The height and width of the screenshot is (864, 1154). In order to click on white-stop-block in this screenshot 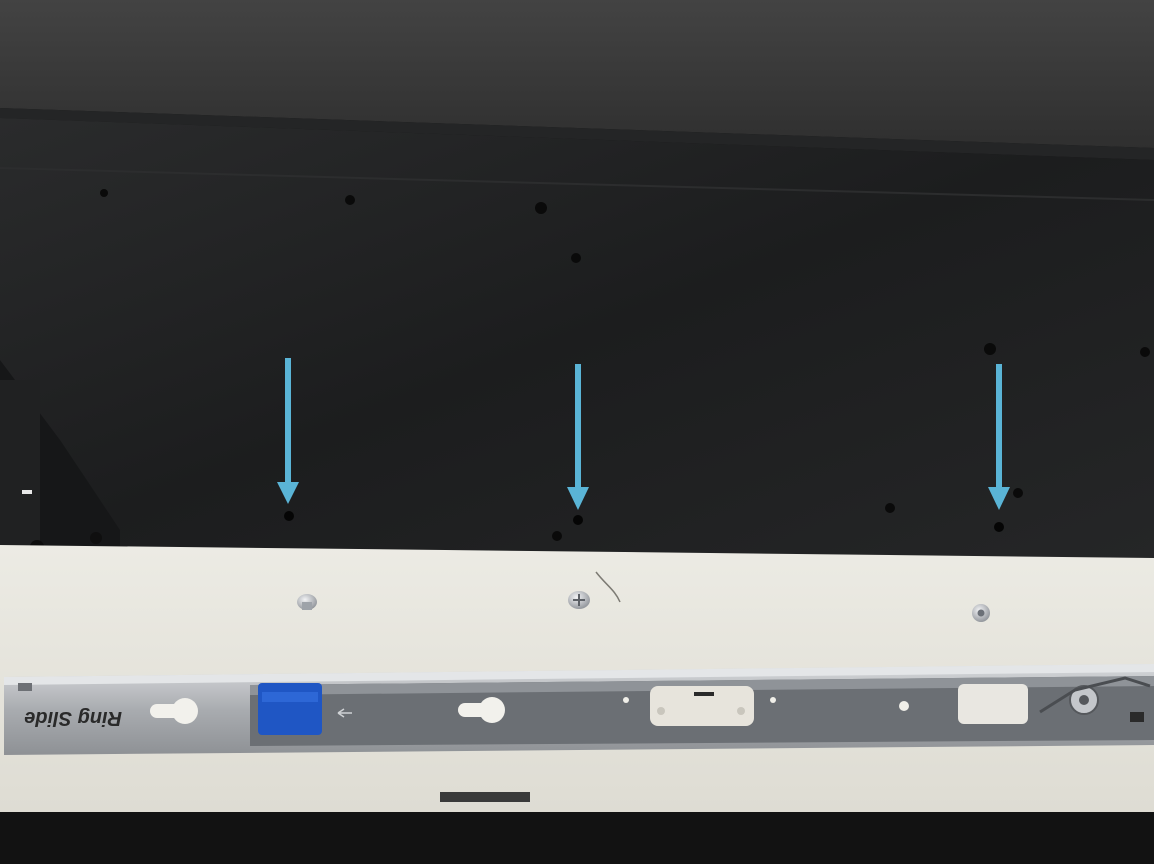, I will do `click(993, 704)`.